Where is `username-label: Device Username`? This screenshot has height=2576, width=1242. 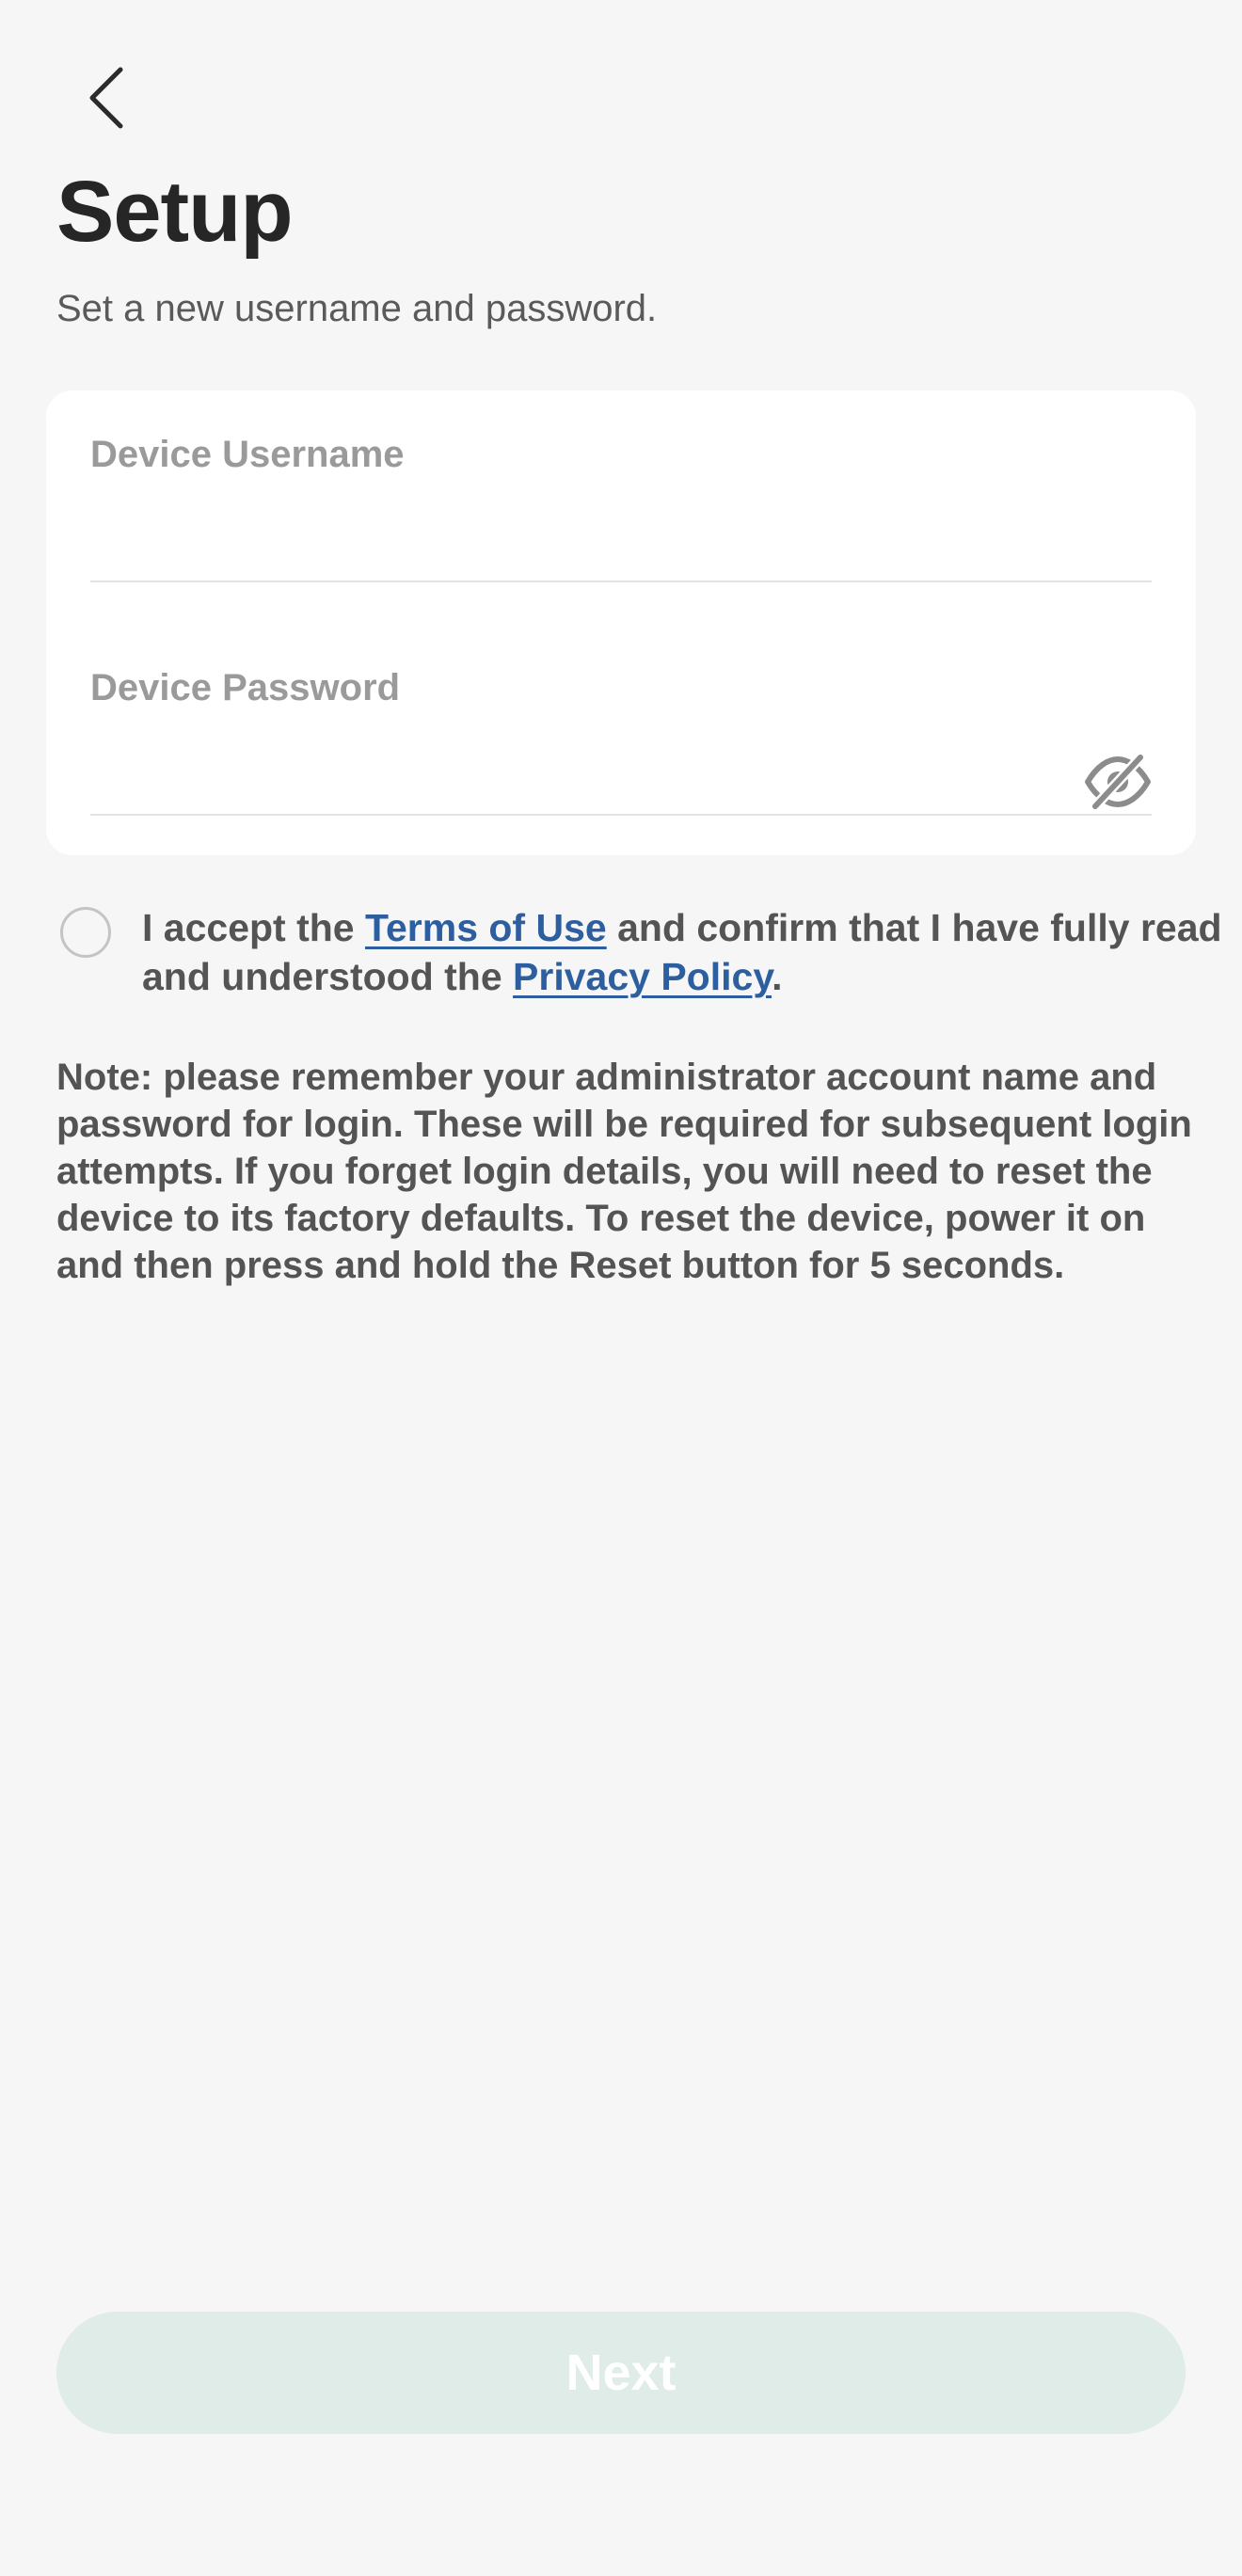 username-label: Device Username is located at coordinates (247, 454).